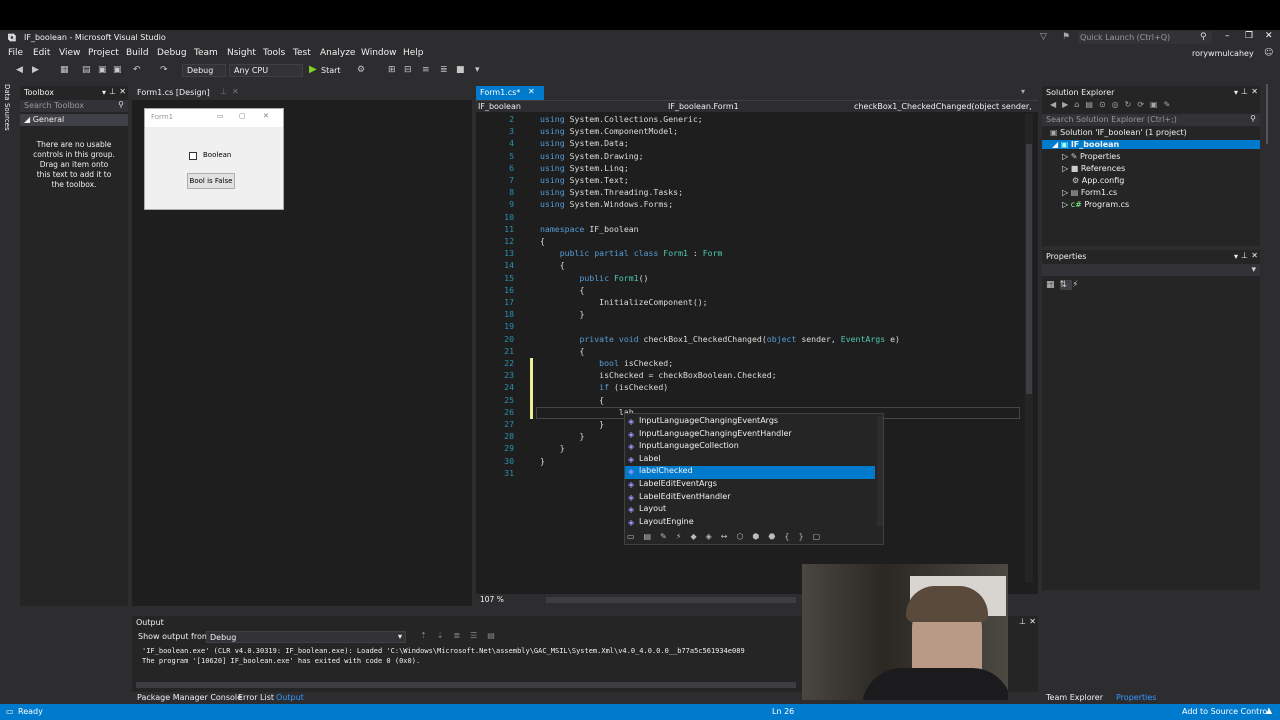 This screenshot has height=720, width=1280. Describe the element at coordinates (266, 70) in the screenshot. I see `platform-dropdown: Any CPU` at that location.